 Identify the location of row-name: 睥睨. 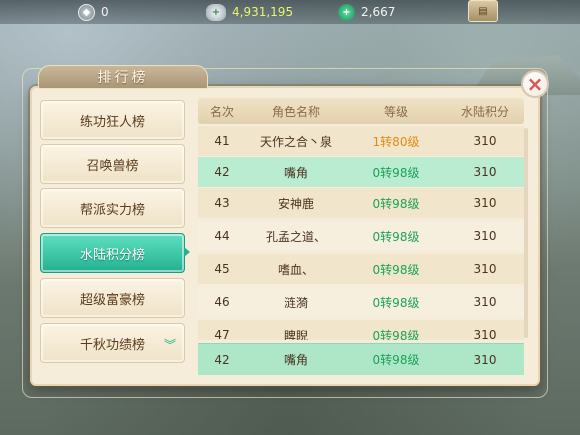
(295, 334).